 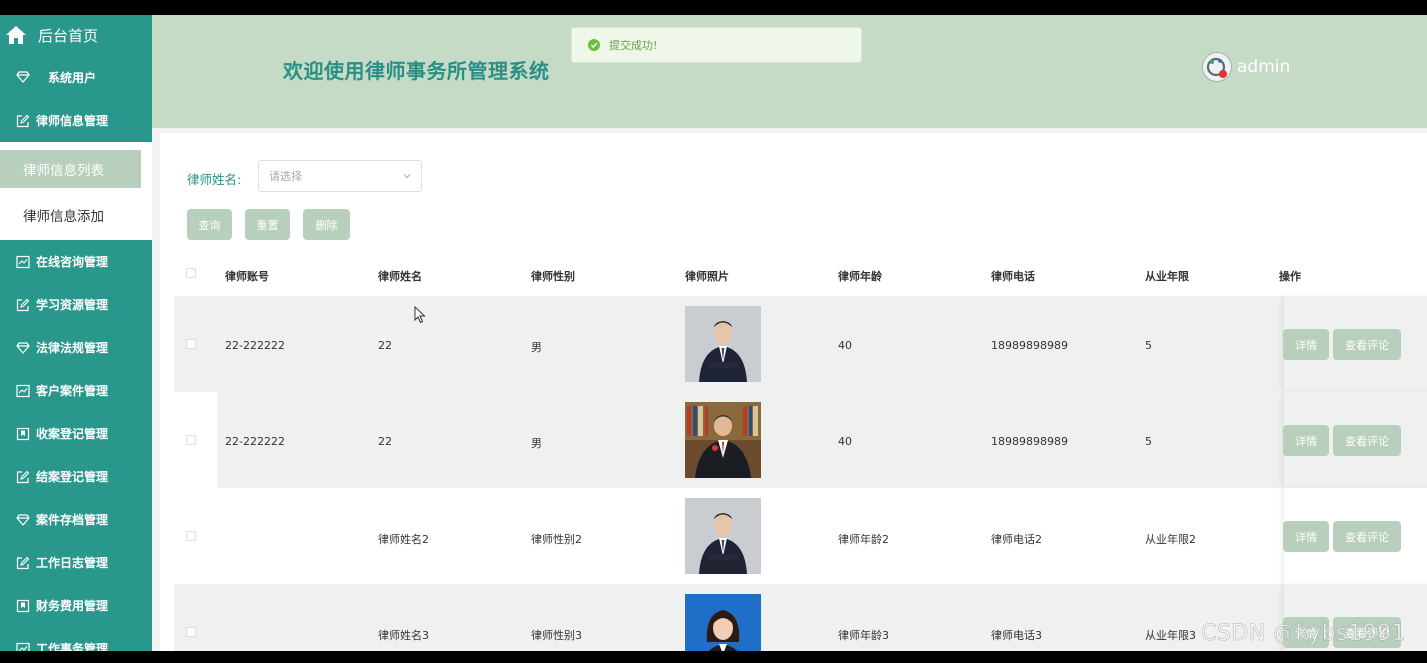 I want to click on check-circle-icon, so click(x=594, y=45).